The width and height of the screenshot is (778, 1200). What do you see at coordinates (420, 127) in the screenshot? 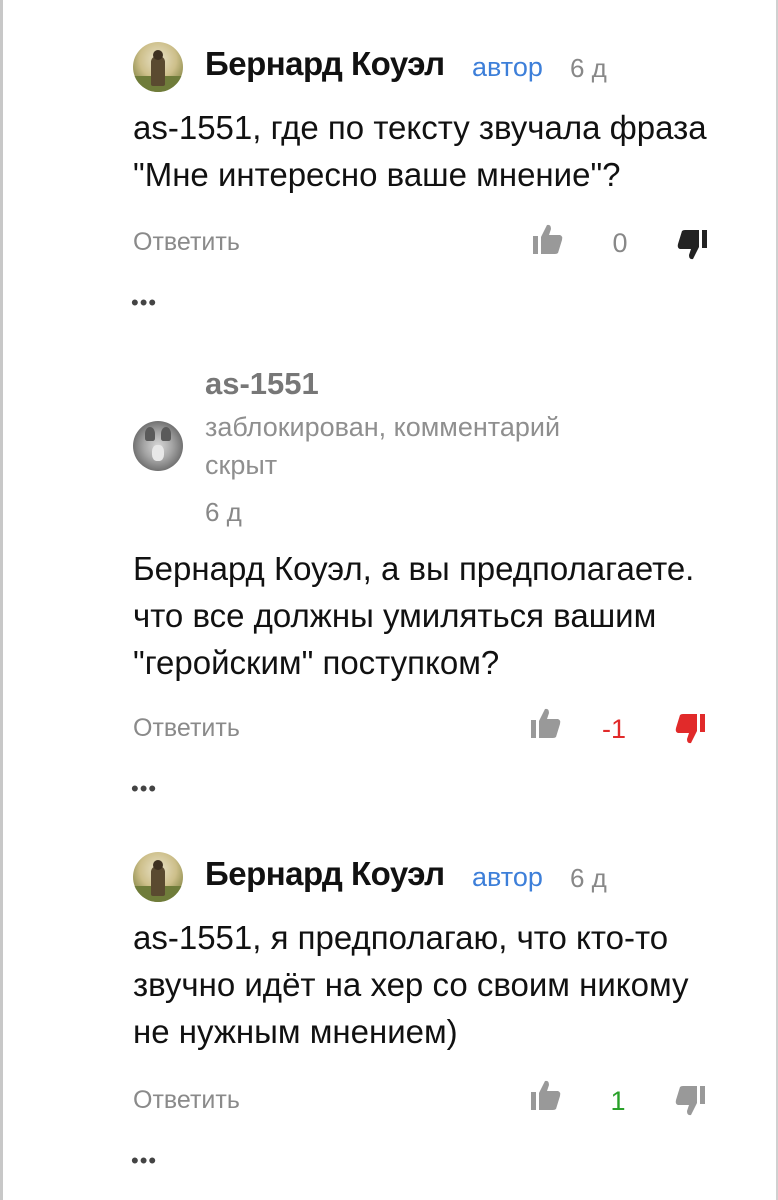
I see `comment-text-line: as-1551, где по тексту звучала фраза` at bounding box center [420, 127].